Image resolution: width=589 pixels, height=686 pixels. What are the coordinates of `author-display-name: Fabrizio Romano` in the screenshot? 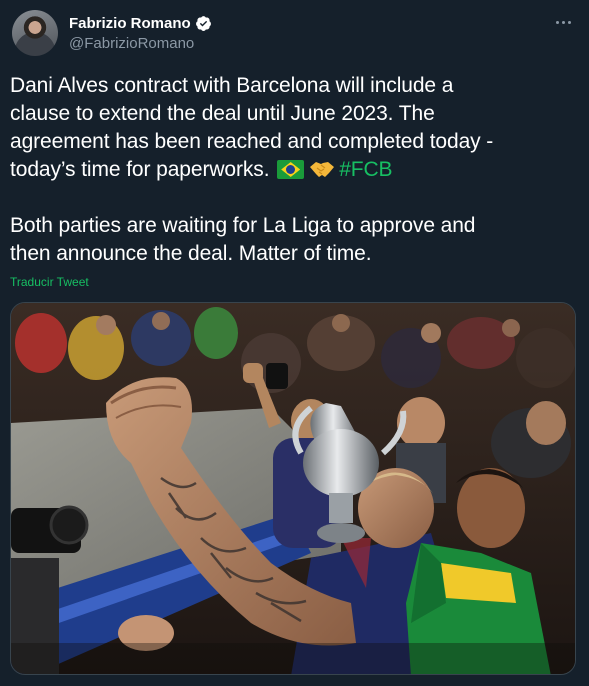 It's located at (130, 23).